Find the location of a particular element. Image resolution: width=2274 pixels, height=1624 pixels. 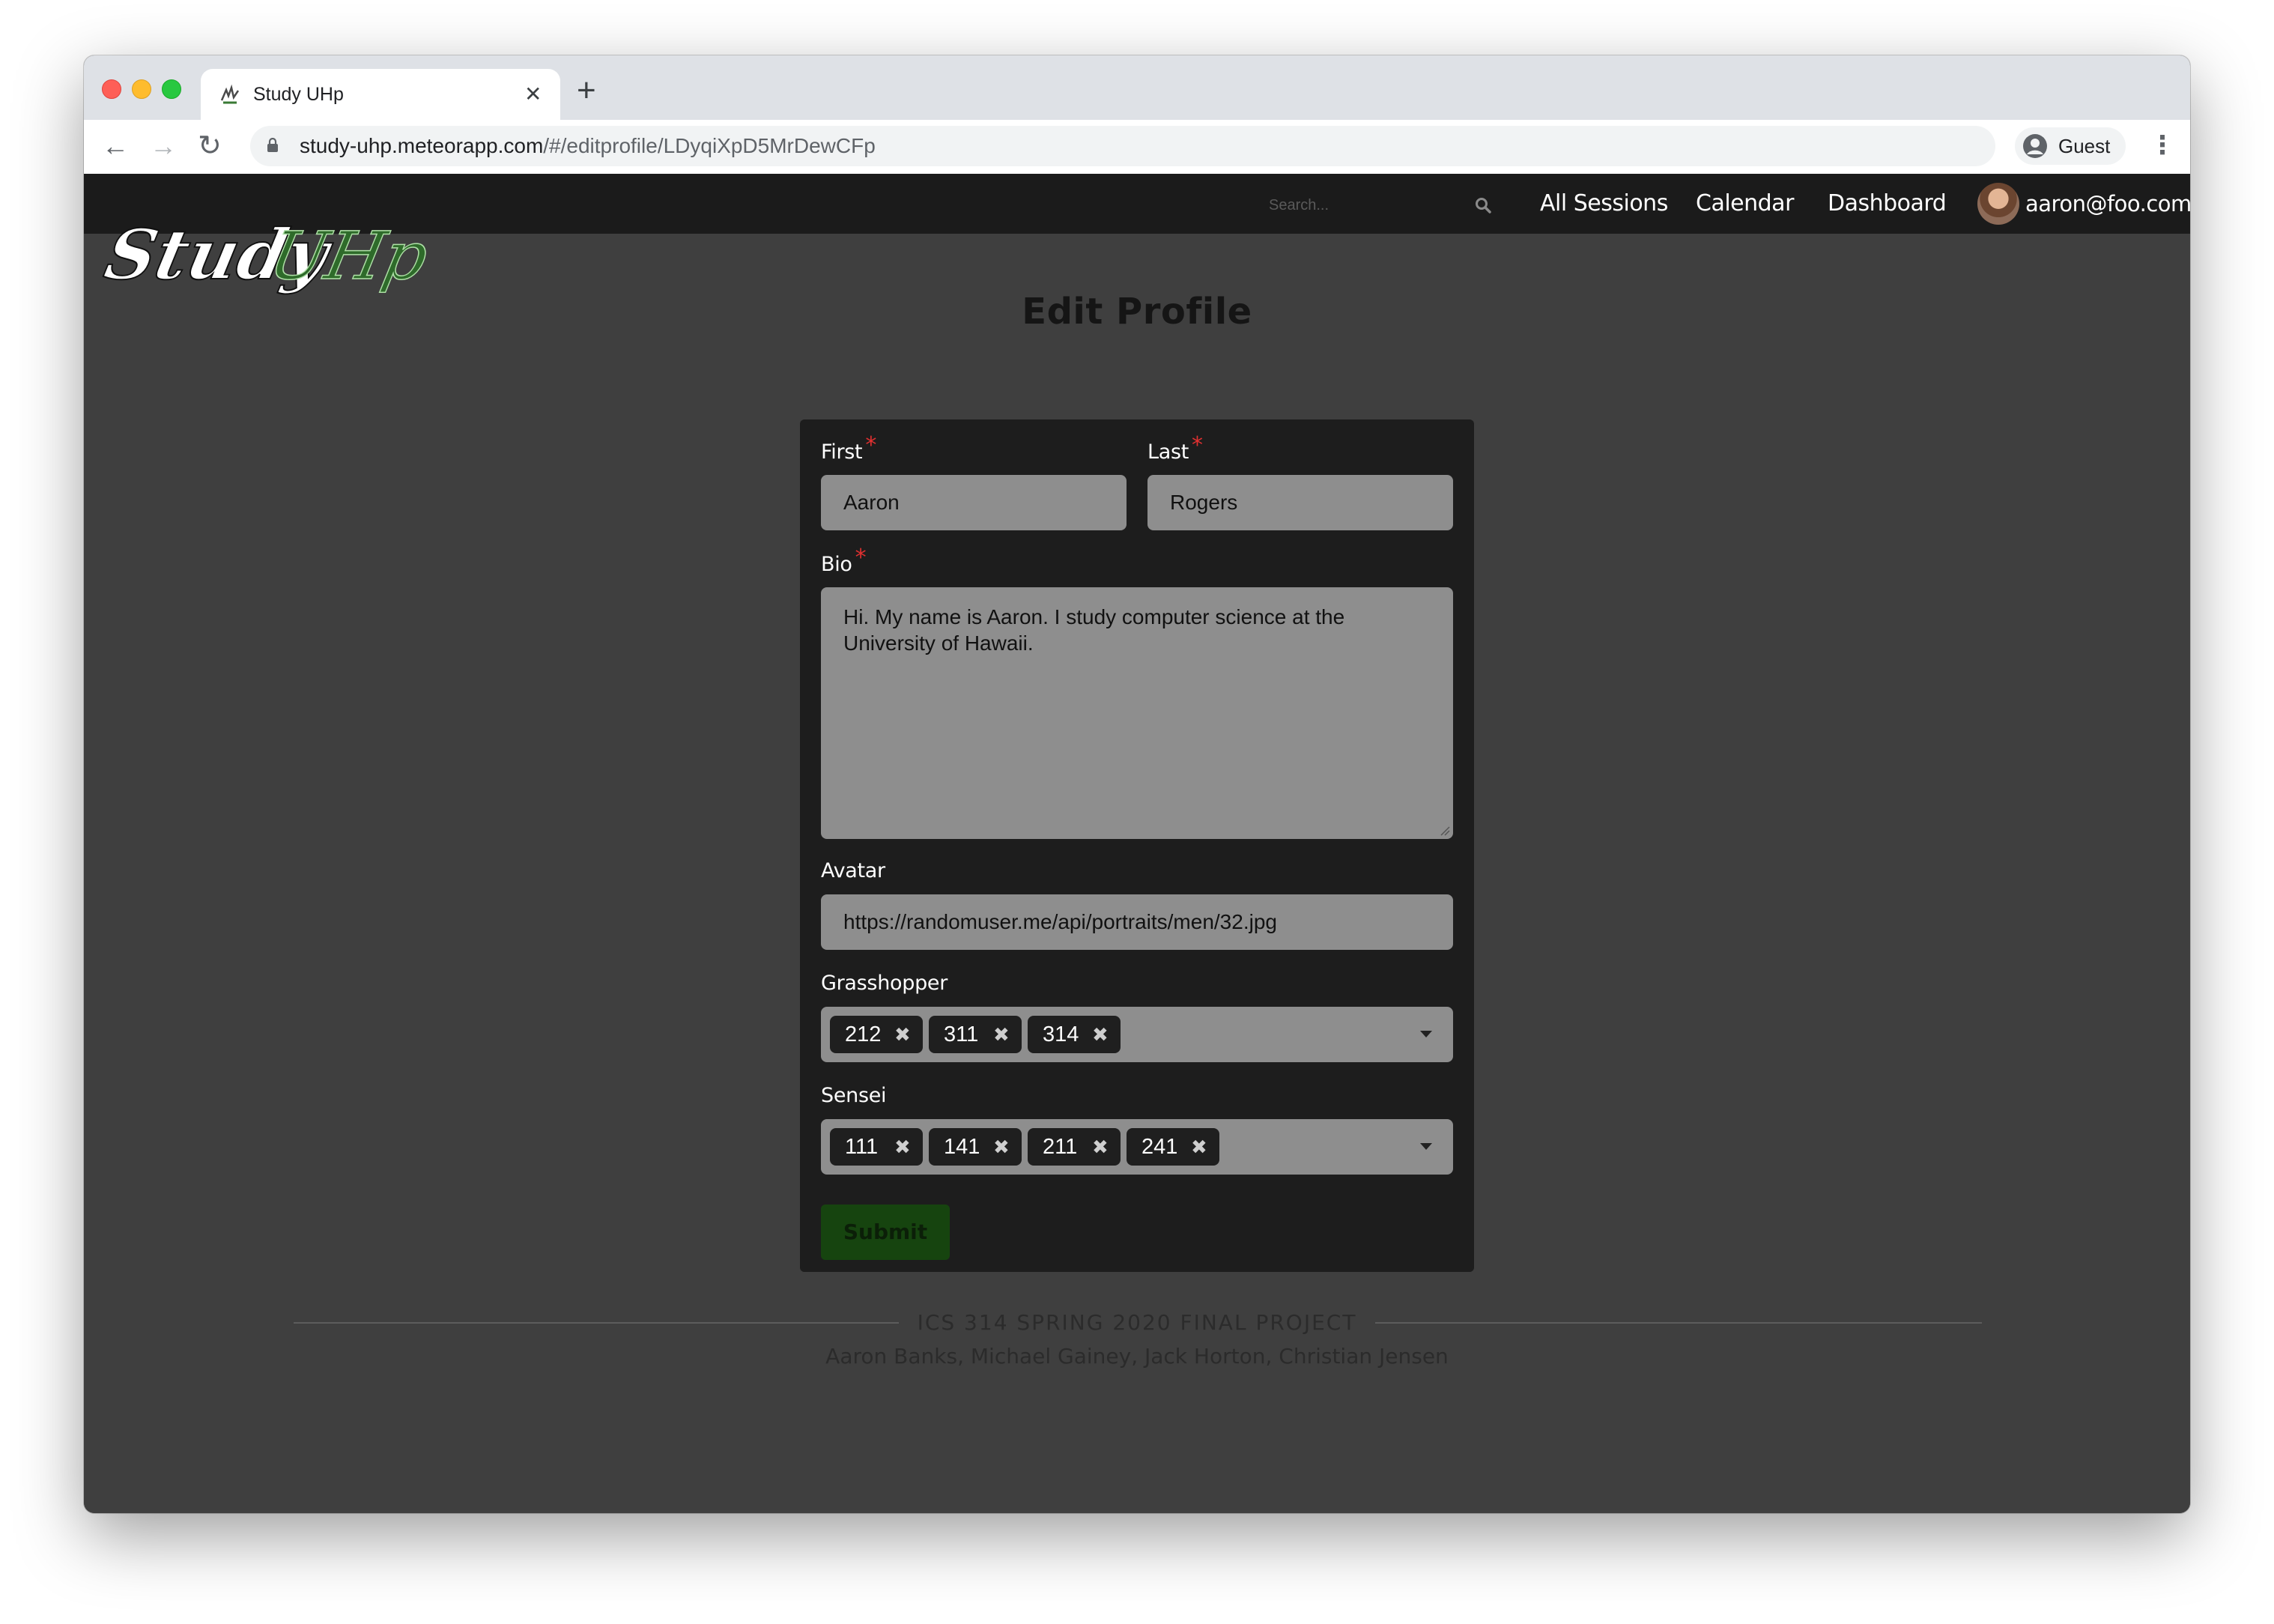

course-chip-label: 141 is located at coordinates (962, 1147).